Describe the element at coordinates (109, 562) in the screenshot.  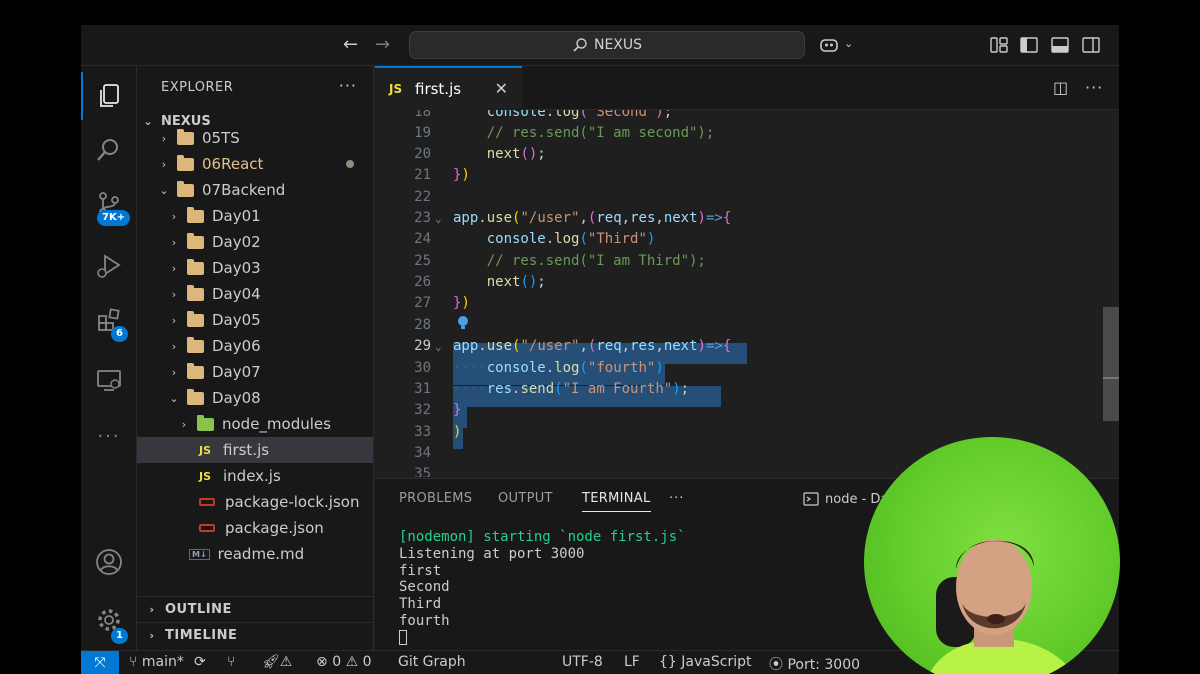
I see `accounts-activity` at that location.